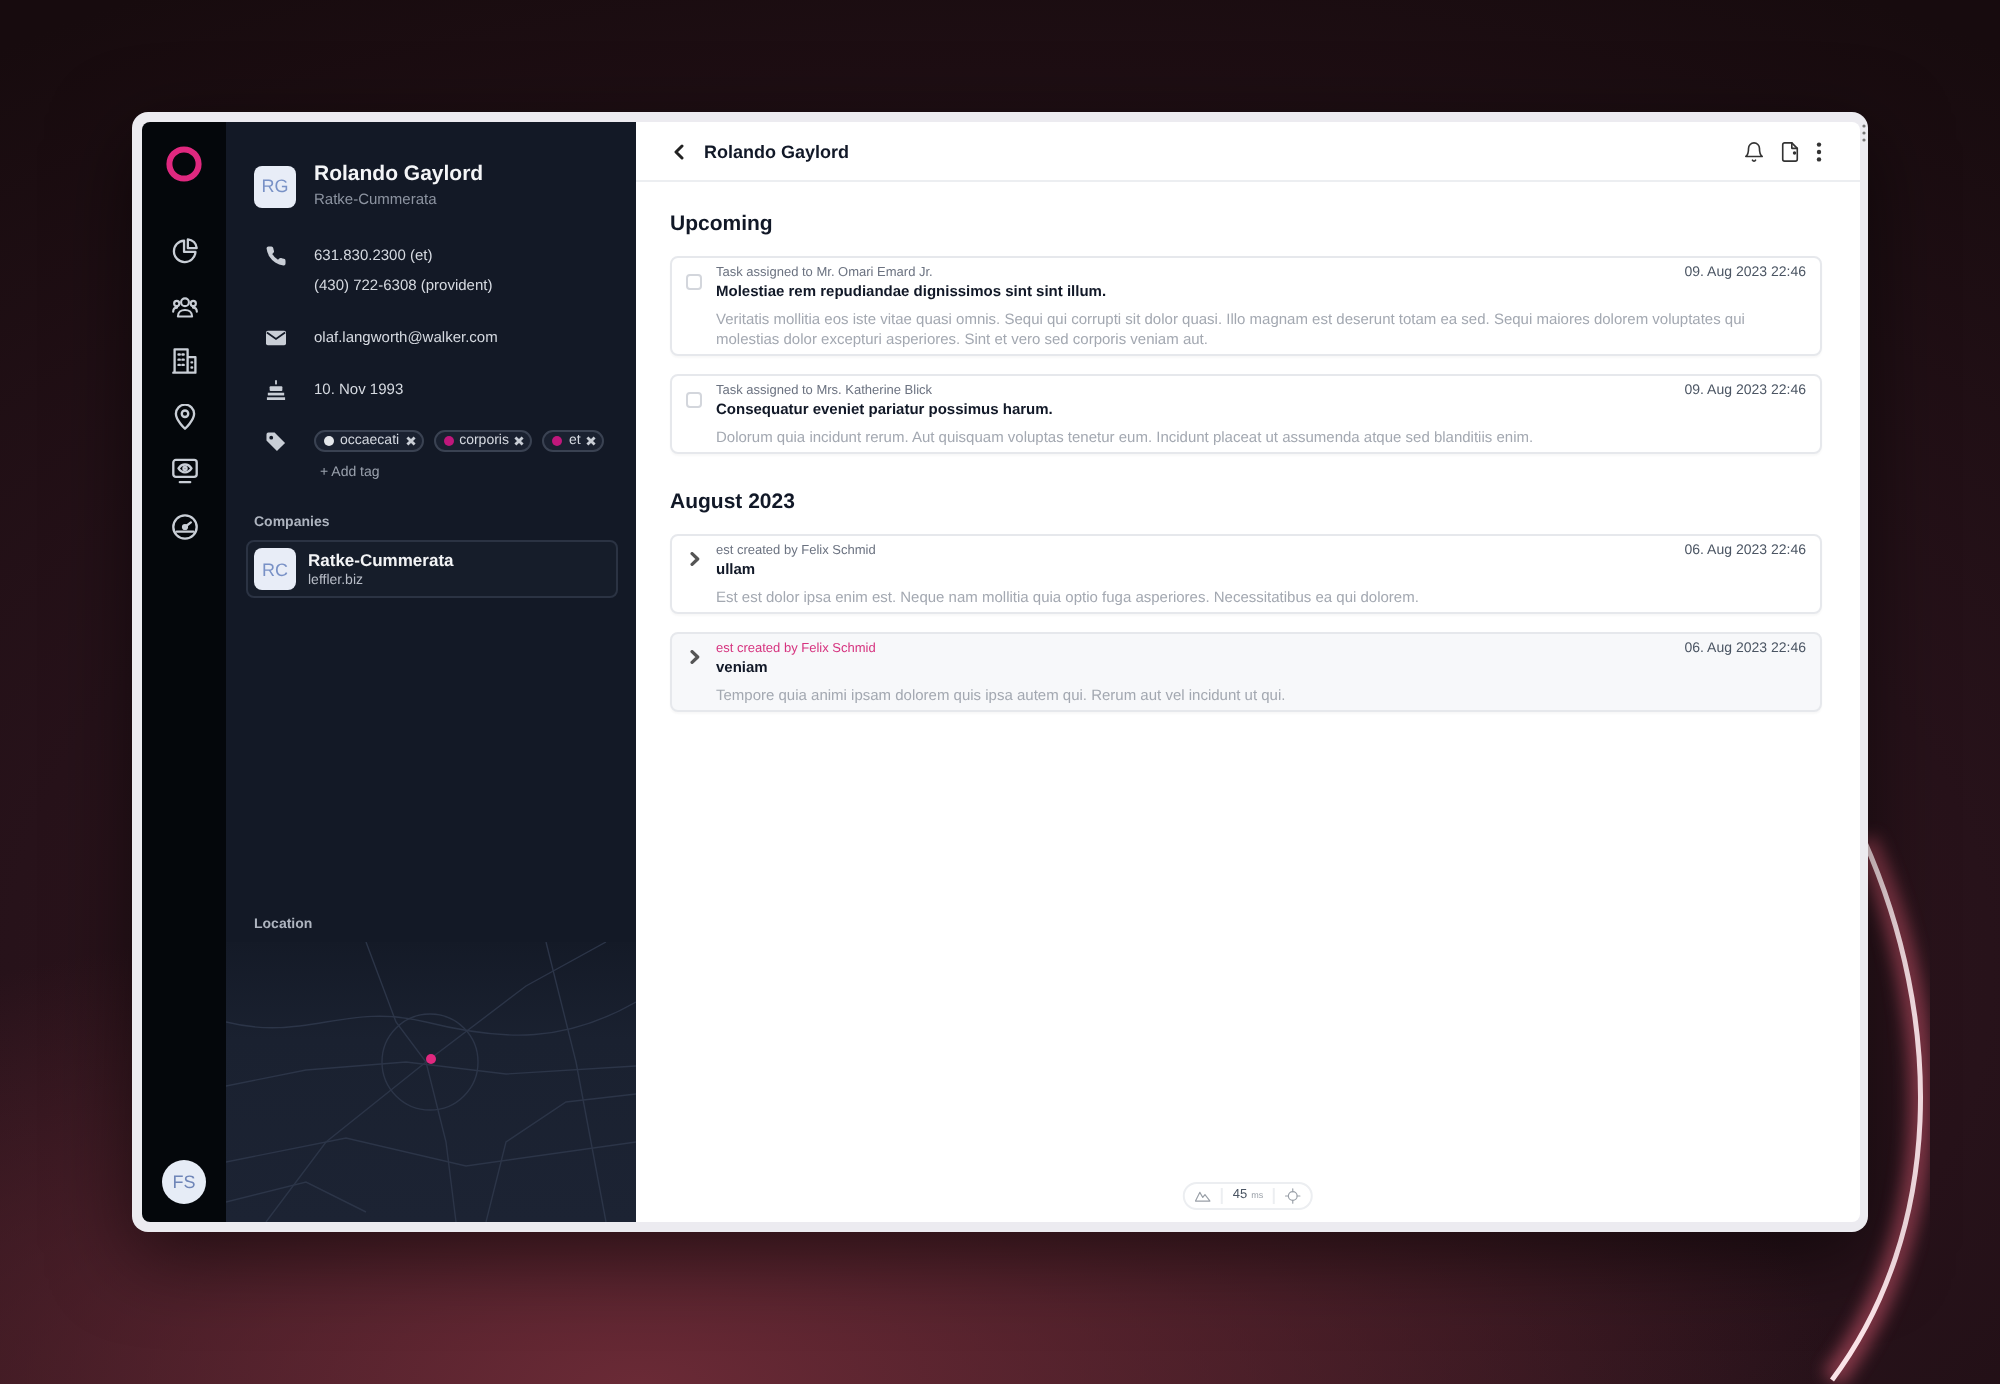 The height and width of the screenshot is (1384, 2000). Describe the element at coordinates (275, 186) in the screenshot. I see `contact-avatar: RG` at that location.